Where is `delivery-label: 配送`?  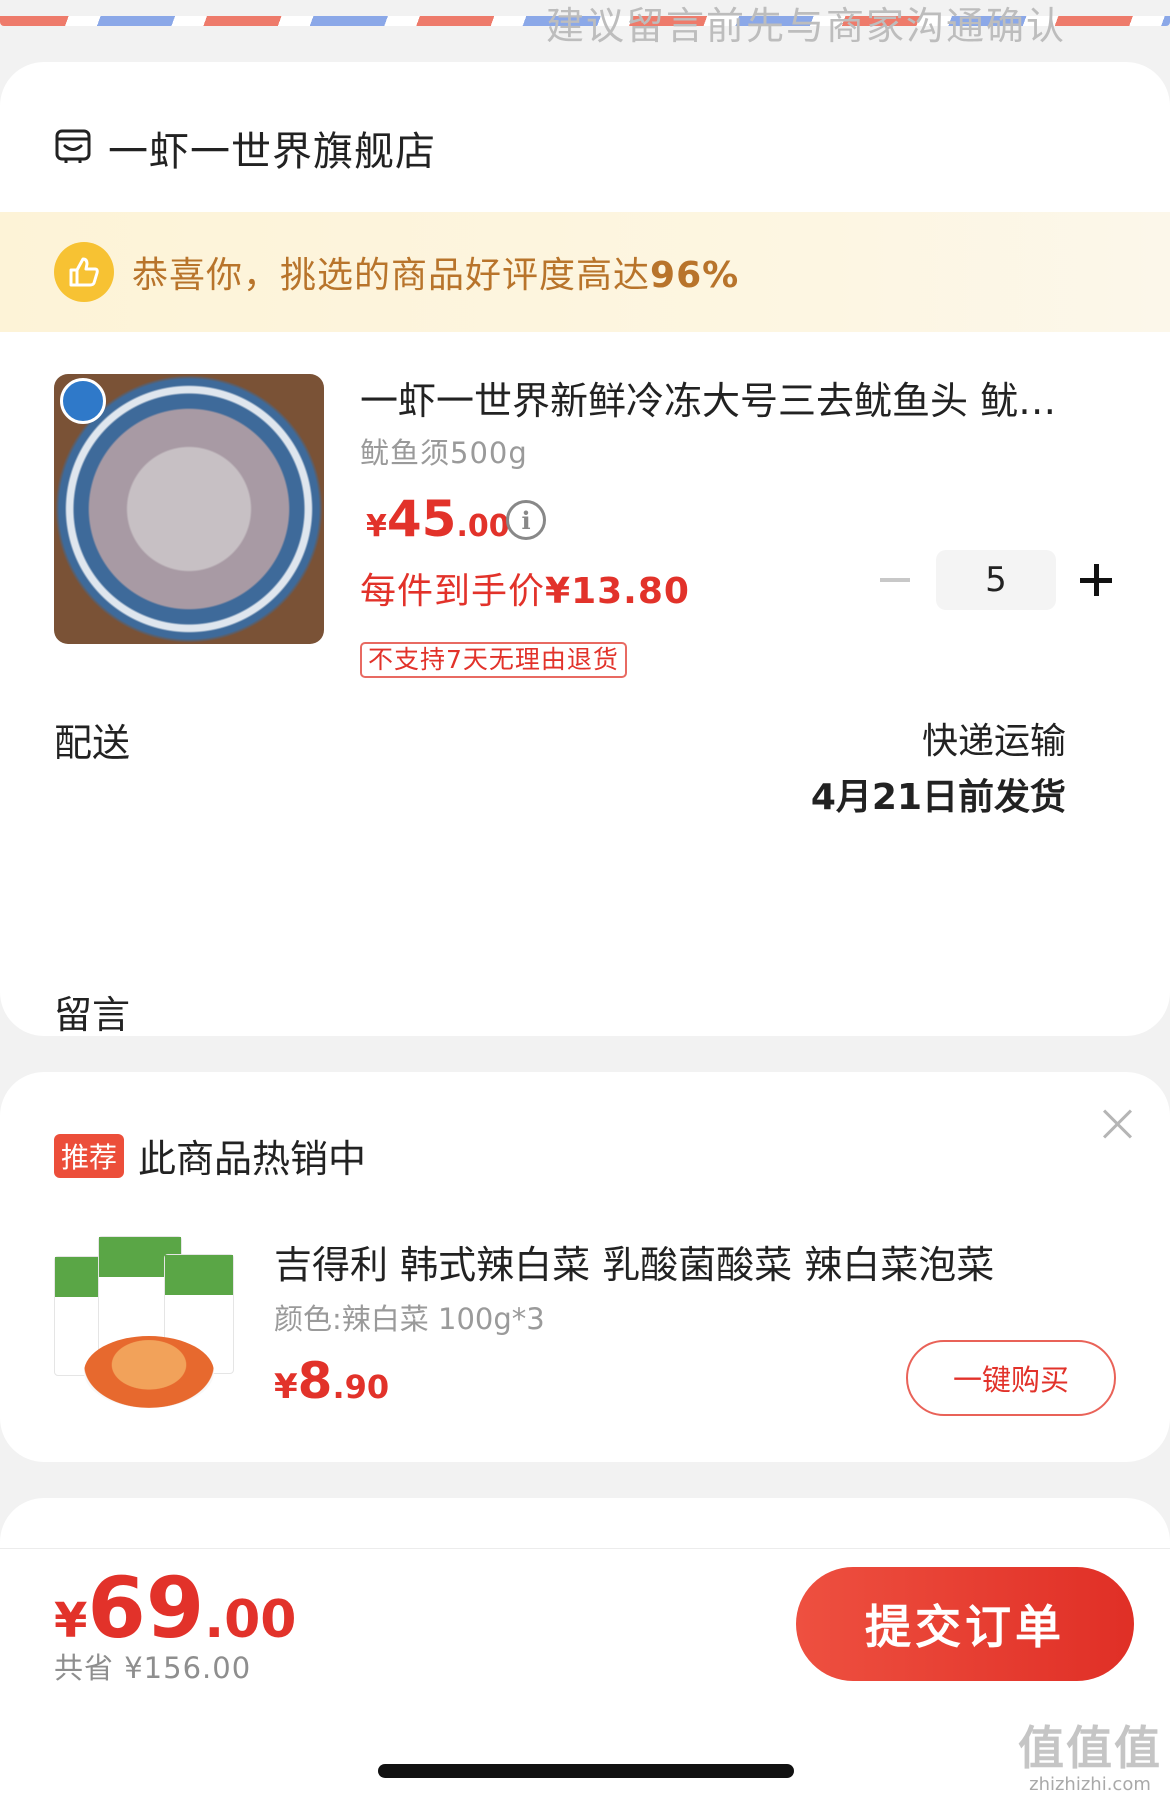
delivery-label: 配送 is located at coordinates (92, 743).